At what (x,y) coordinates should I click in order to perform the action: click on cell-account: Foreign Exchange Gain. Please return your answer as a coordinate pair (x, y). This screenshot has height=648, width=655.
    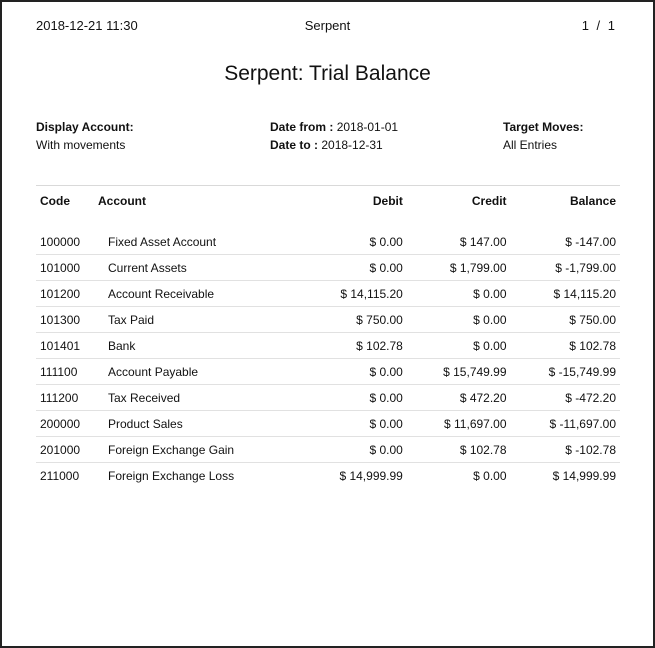
    Looking at the image, I should click on (199, 449).